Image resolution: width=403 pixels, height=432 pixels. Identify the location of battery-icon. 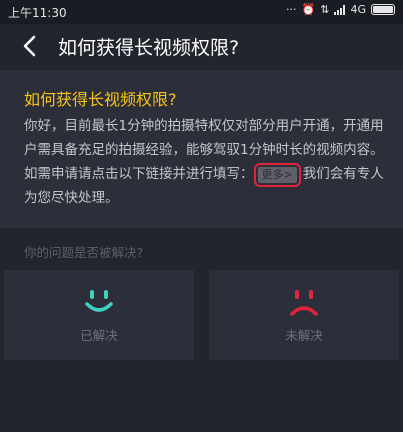
(383, 9).